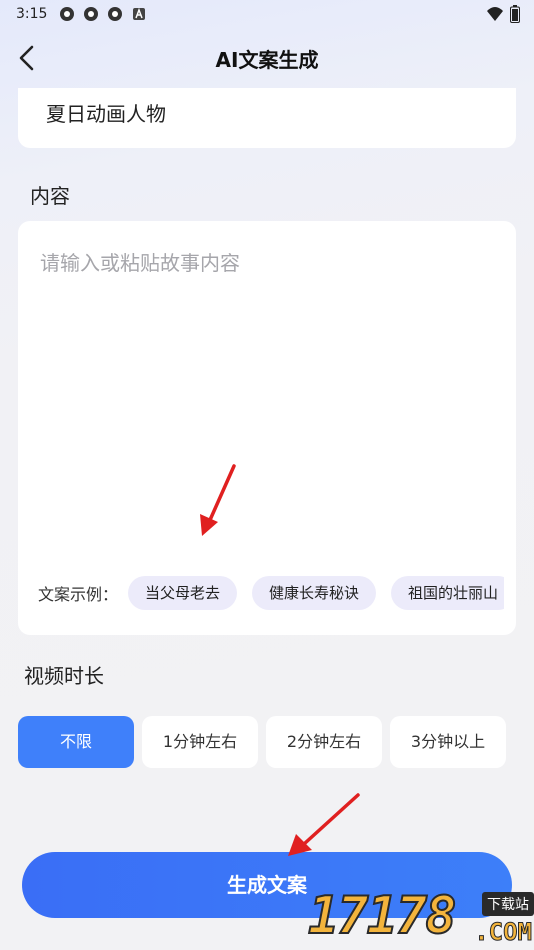 This screenshot has height=950, width=534. I want to click on page-title: AI文案生成, so click(267, 60).